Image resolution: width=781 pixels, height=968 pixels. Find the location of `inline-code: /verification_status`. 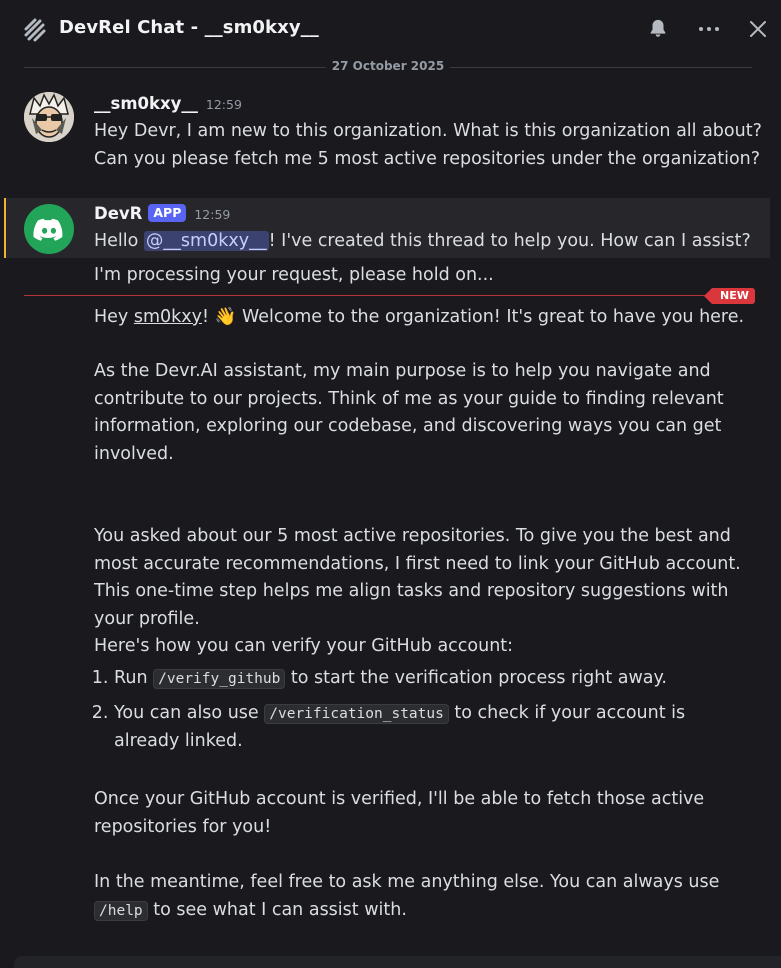

inline-code: /verification_status is located at coordinates (356, 713).